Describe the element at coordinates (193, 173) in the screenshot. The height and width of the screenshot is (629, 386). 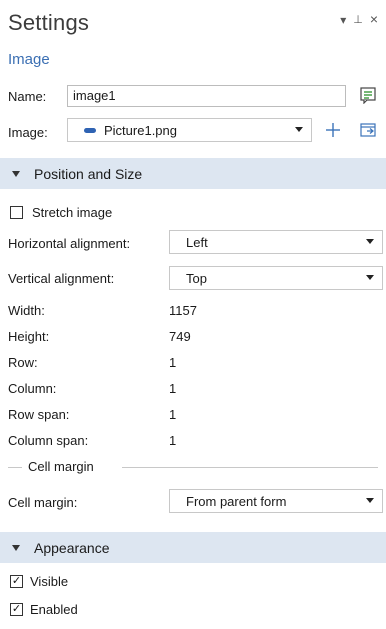
I see `section-position-size: Position and Size` at that location.